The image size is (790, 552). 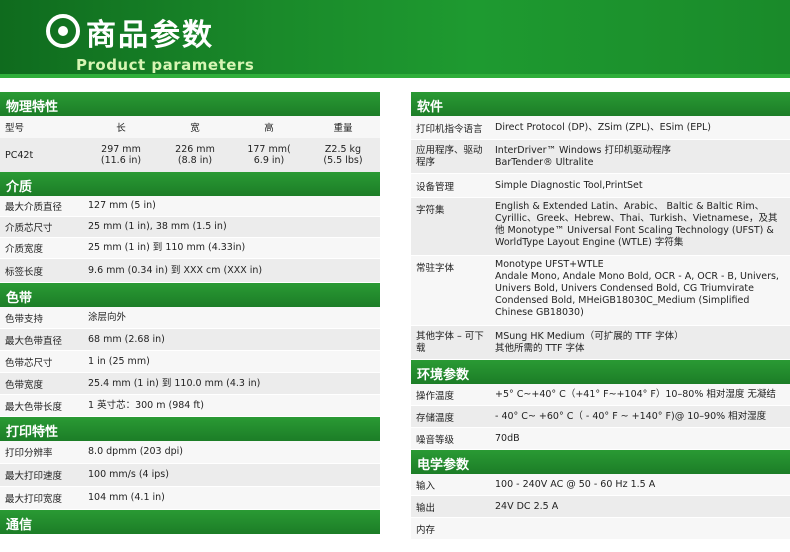 I want to click on physical-header-row: 型号 长 宽 高 重量, so click(x=190, y=127).